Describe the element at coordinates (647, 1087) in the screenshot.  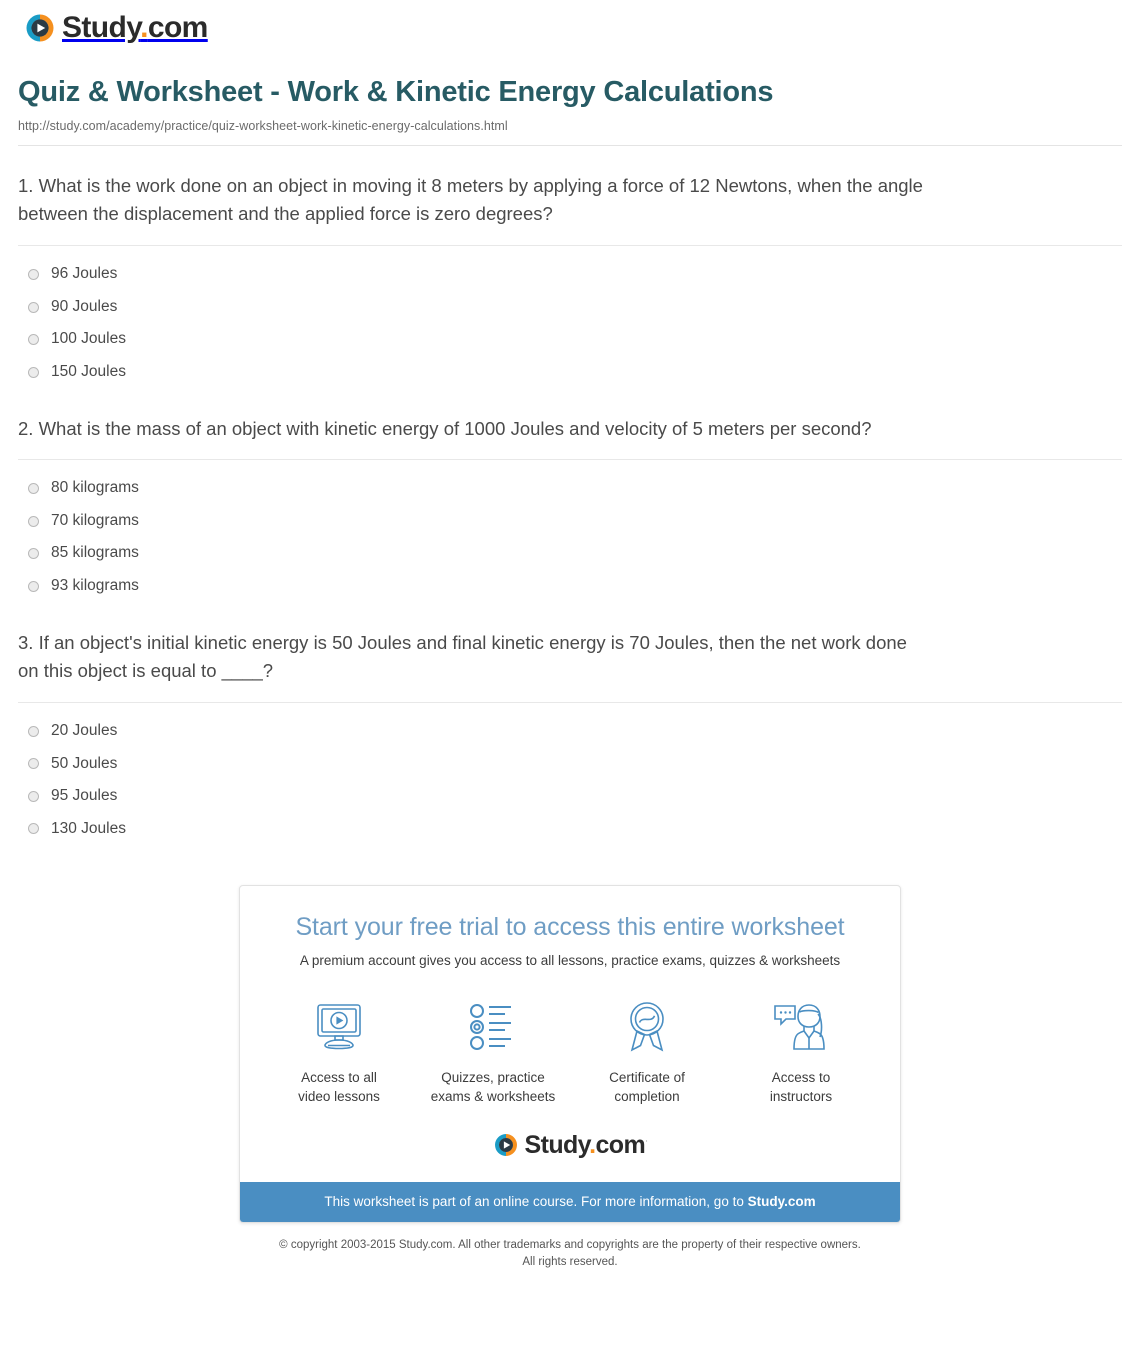
I see `feature-label: Certificate of completion` at that location.